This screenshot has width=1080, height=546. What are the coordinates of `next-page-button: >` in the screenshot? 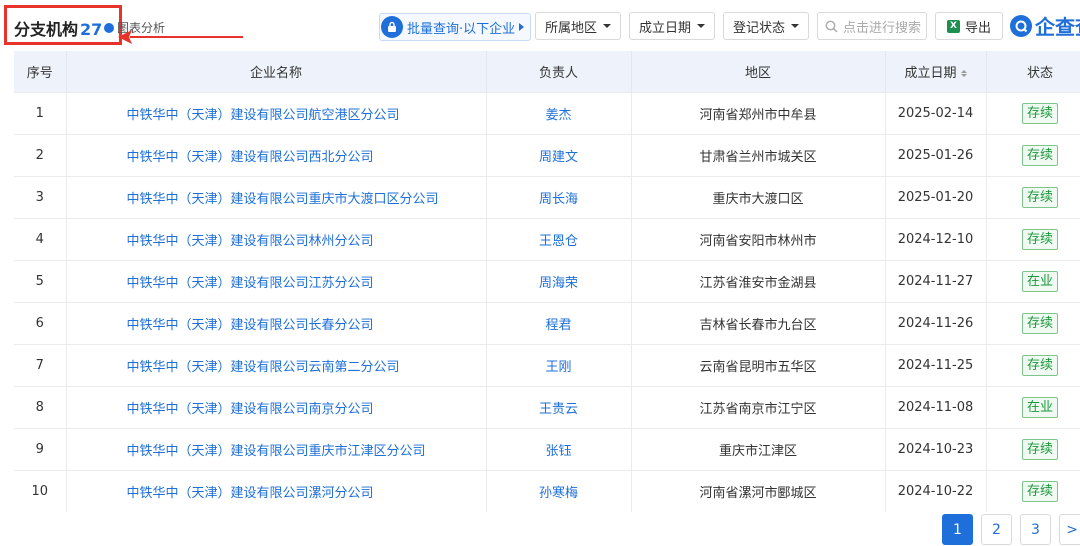 It's located at (1069, 529).